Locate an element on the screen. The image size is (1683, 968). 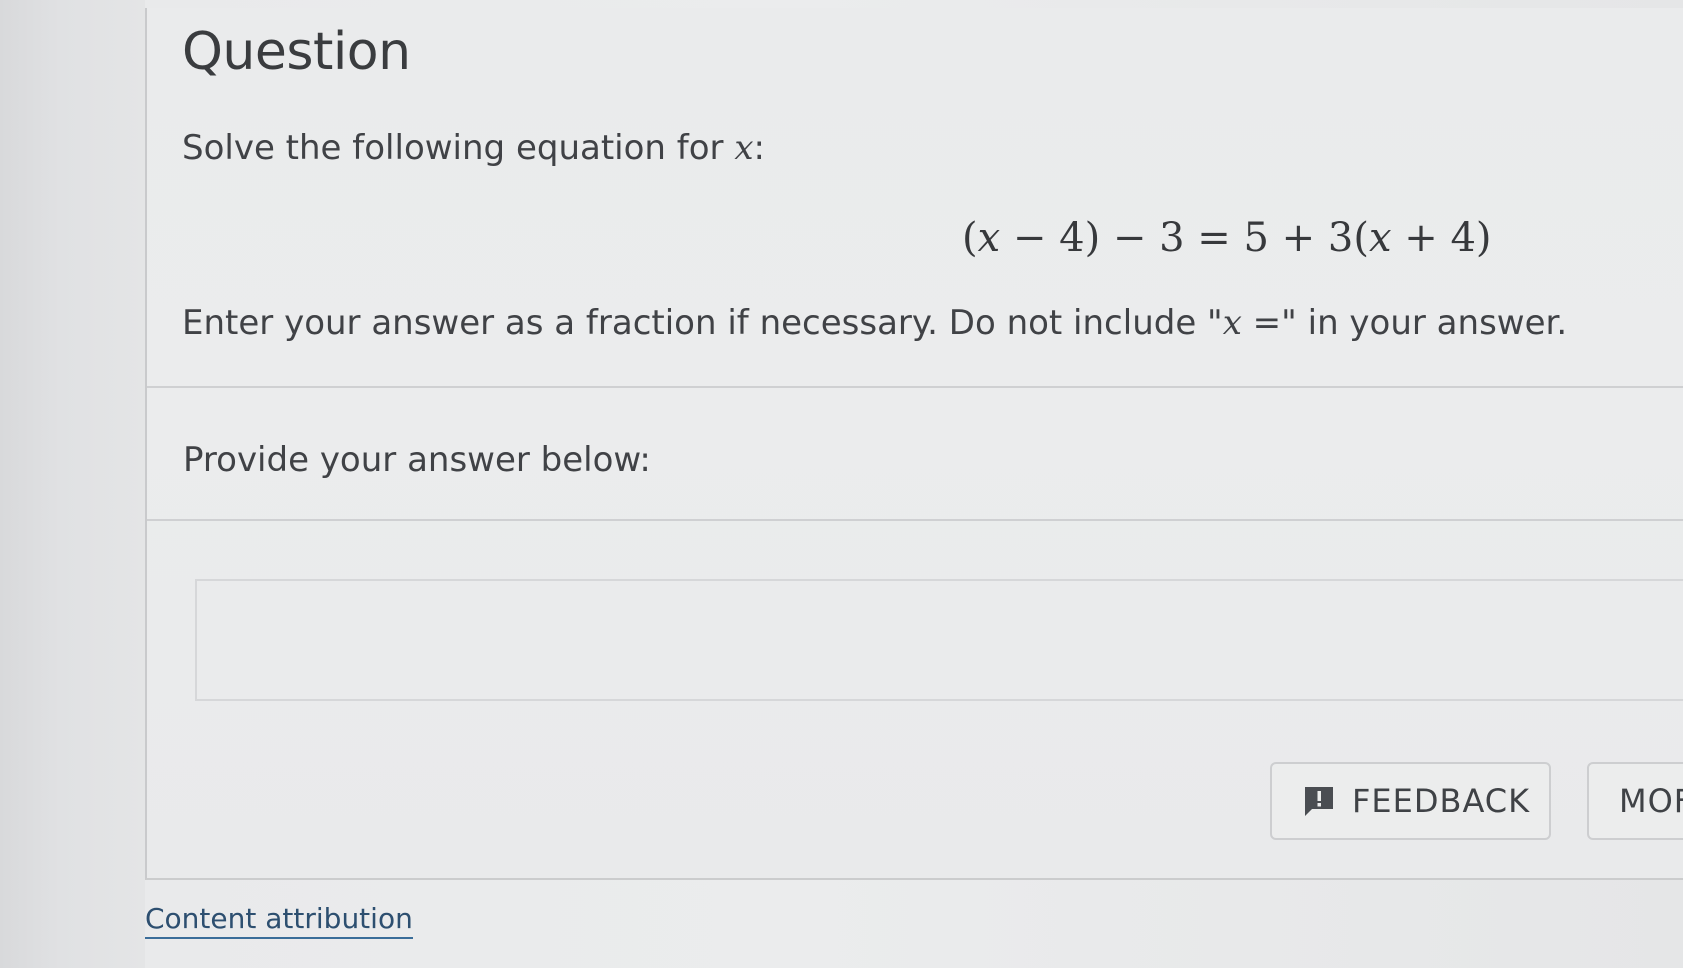
answer-input is located at coordinates (939, 640).